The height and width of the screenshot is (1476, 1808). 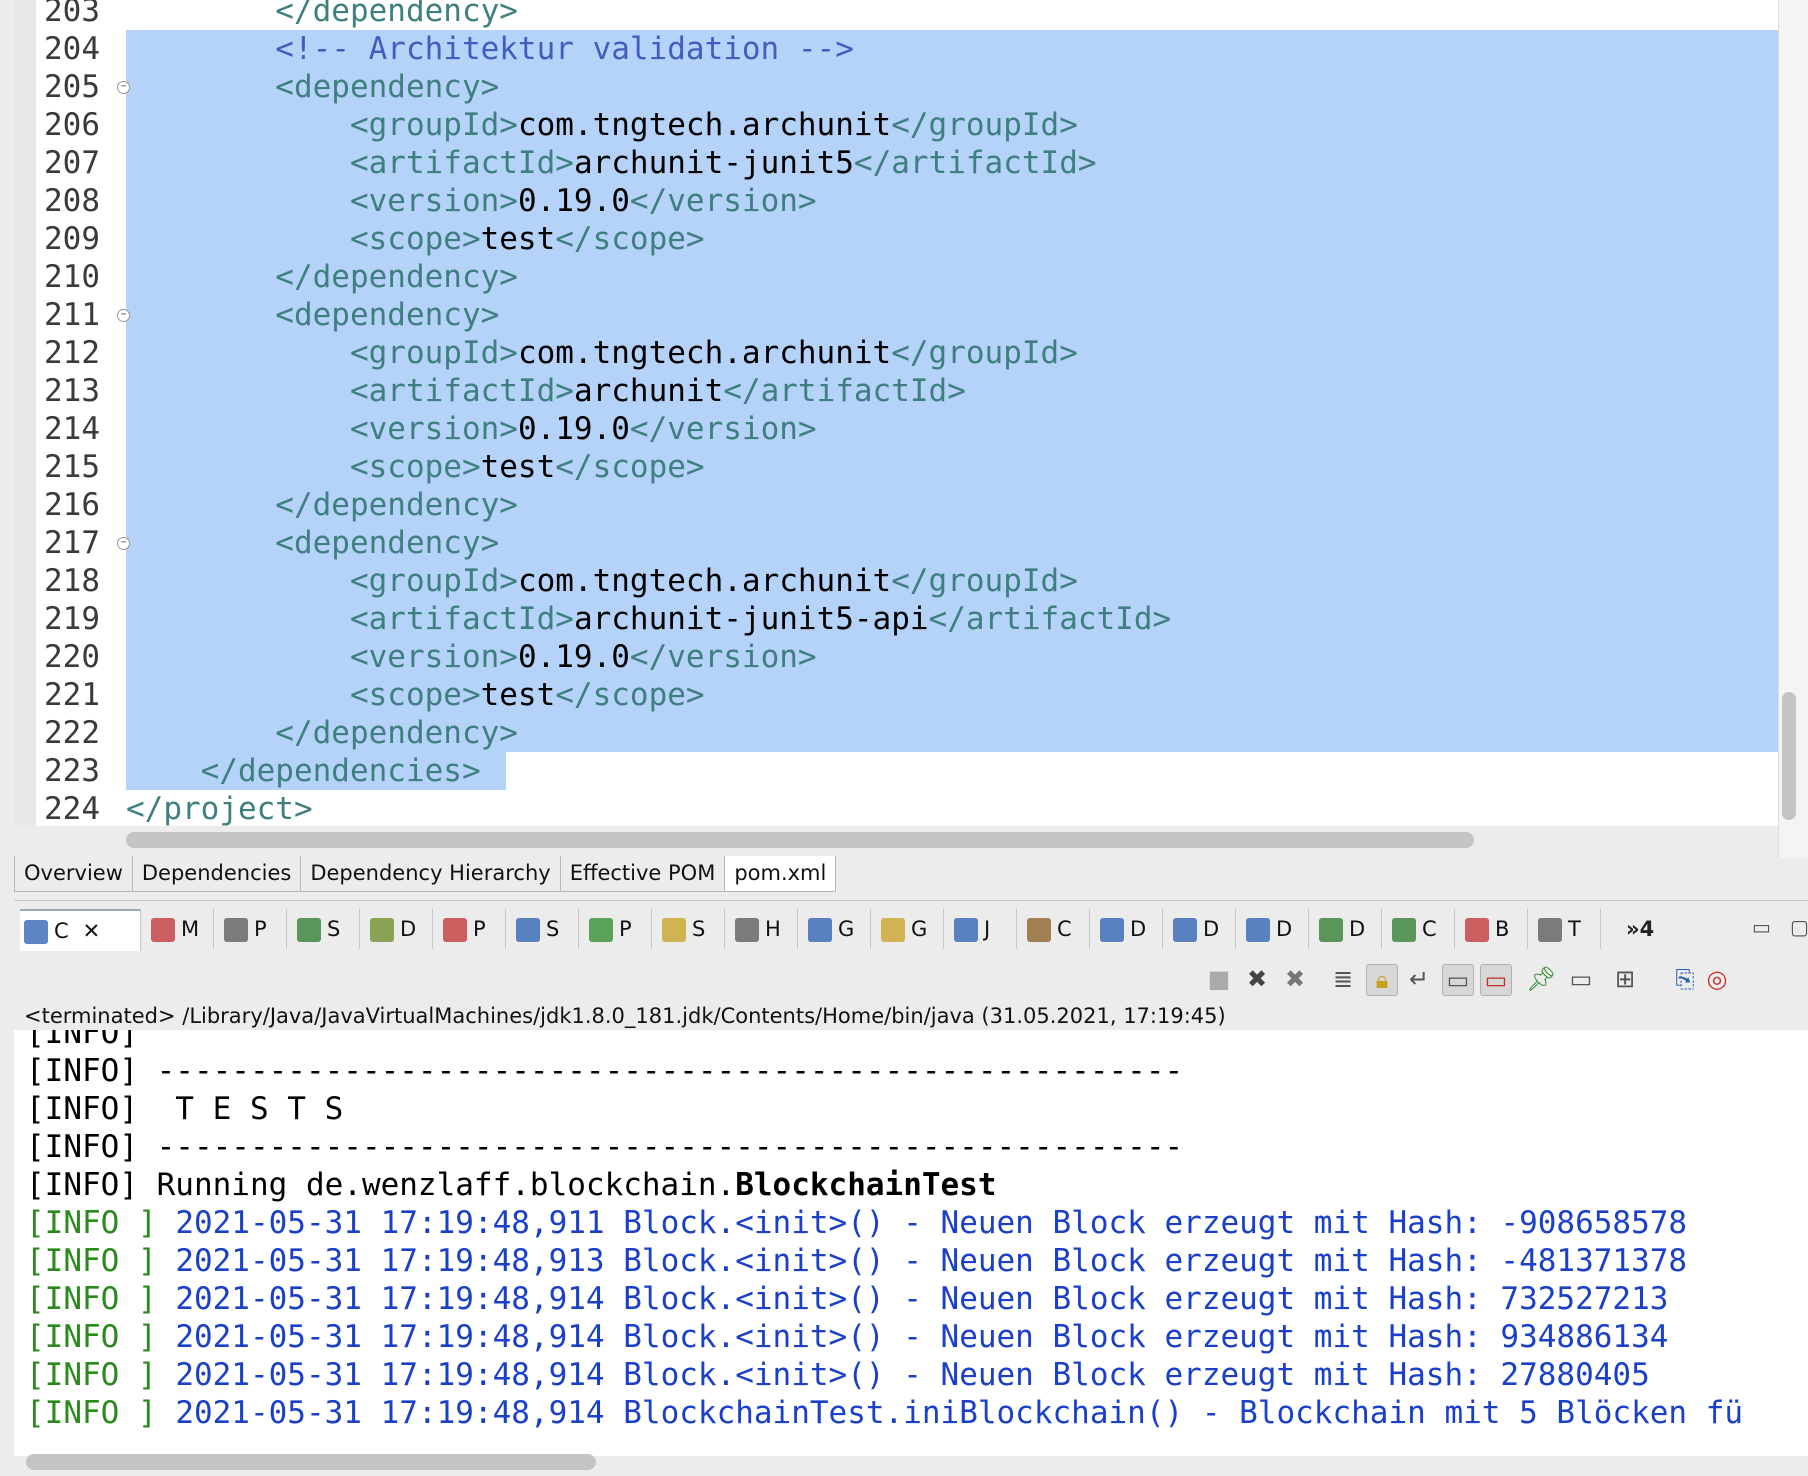 What do you see at coordinates (1343, 979) in the screenshot?
I see `clear-console-button: ≣` at bounding box center [1343, 979].